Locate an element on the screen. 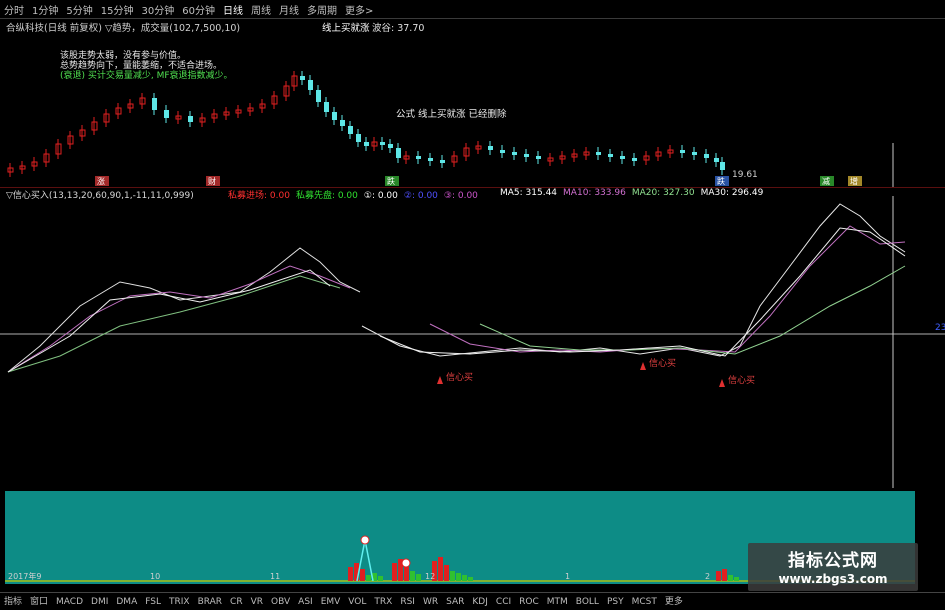  indicator-tab-7: BRAR is located at coordinates (210, 601).